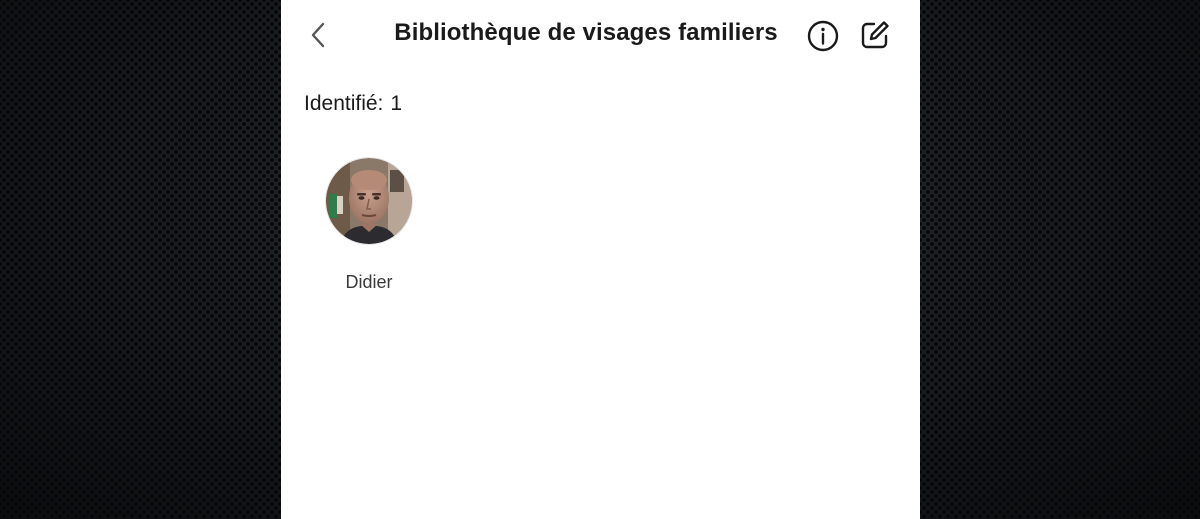 The width and height of the screenshot is (1200, 519). I want to click on identified-count: Identifié: 1, so click(353, 104).